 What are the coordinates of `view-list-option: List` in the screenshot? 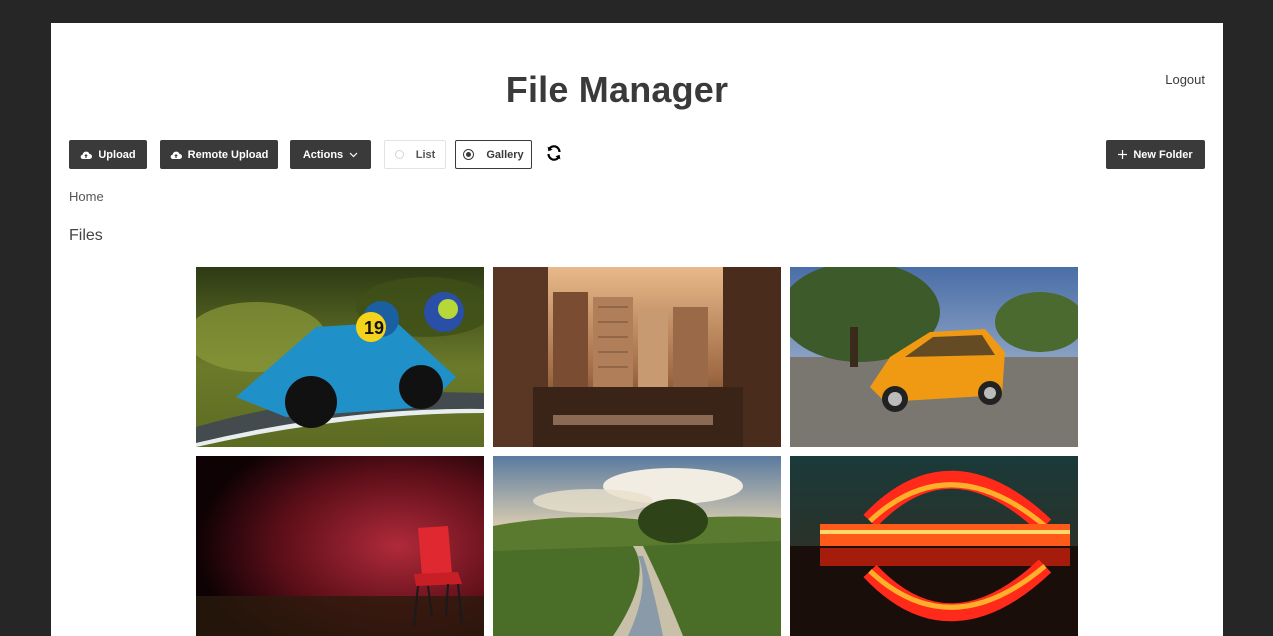 It's located at (415, 154).